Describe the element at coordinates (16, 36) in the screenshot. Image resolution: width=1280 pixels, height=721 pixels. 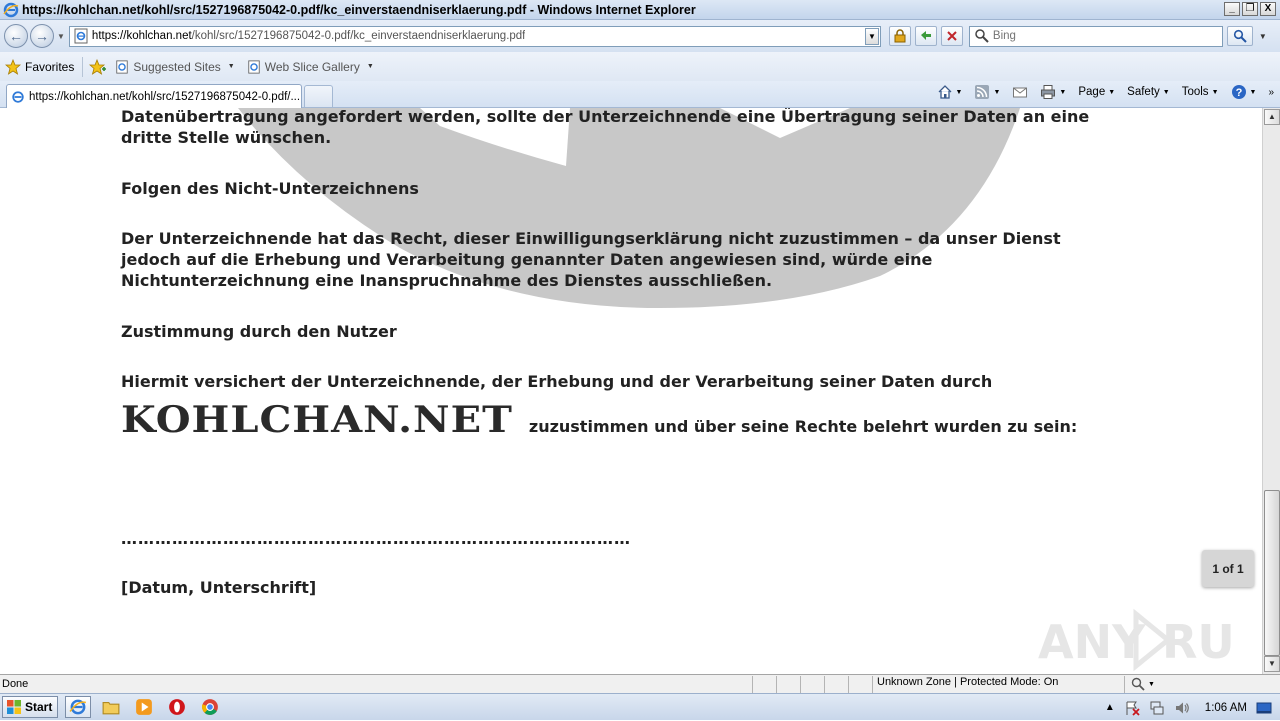
I see `back-button: ←` at that location.